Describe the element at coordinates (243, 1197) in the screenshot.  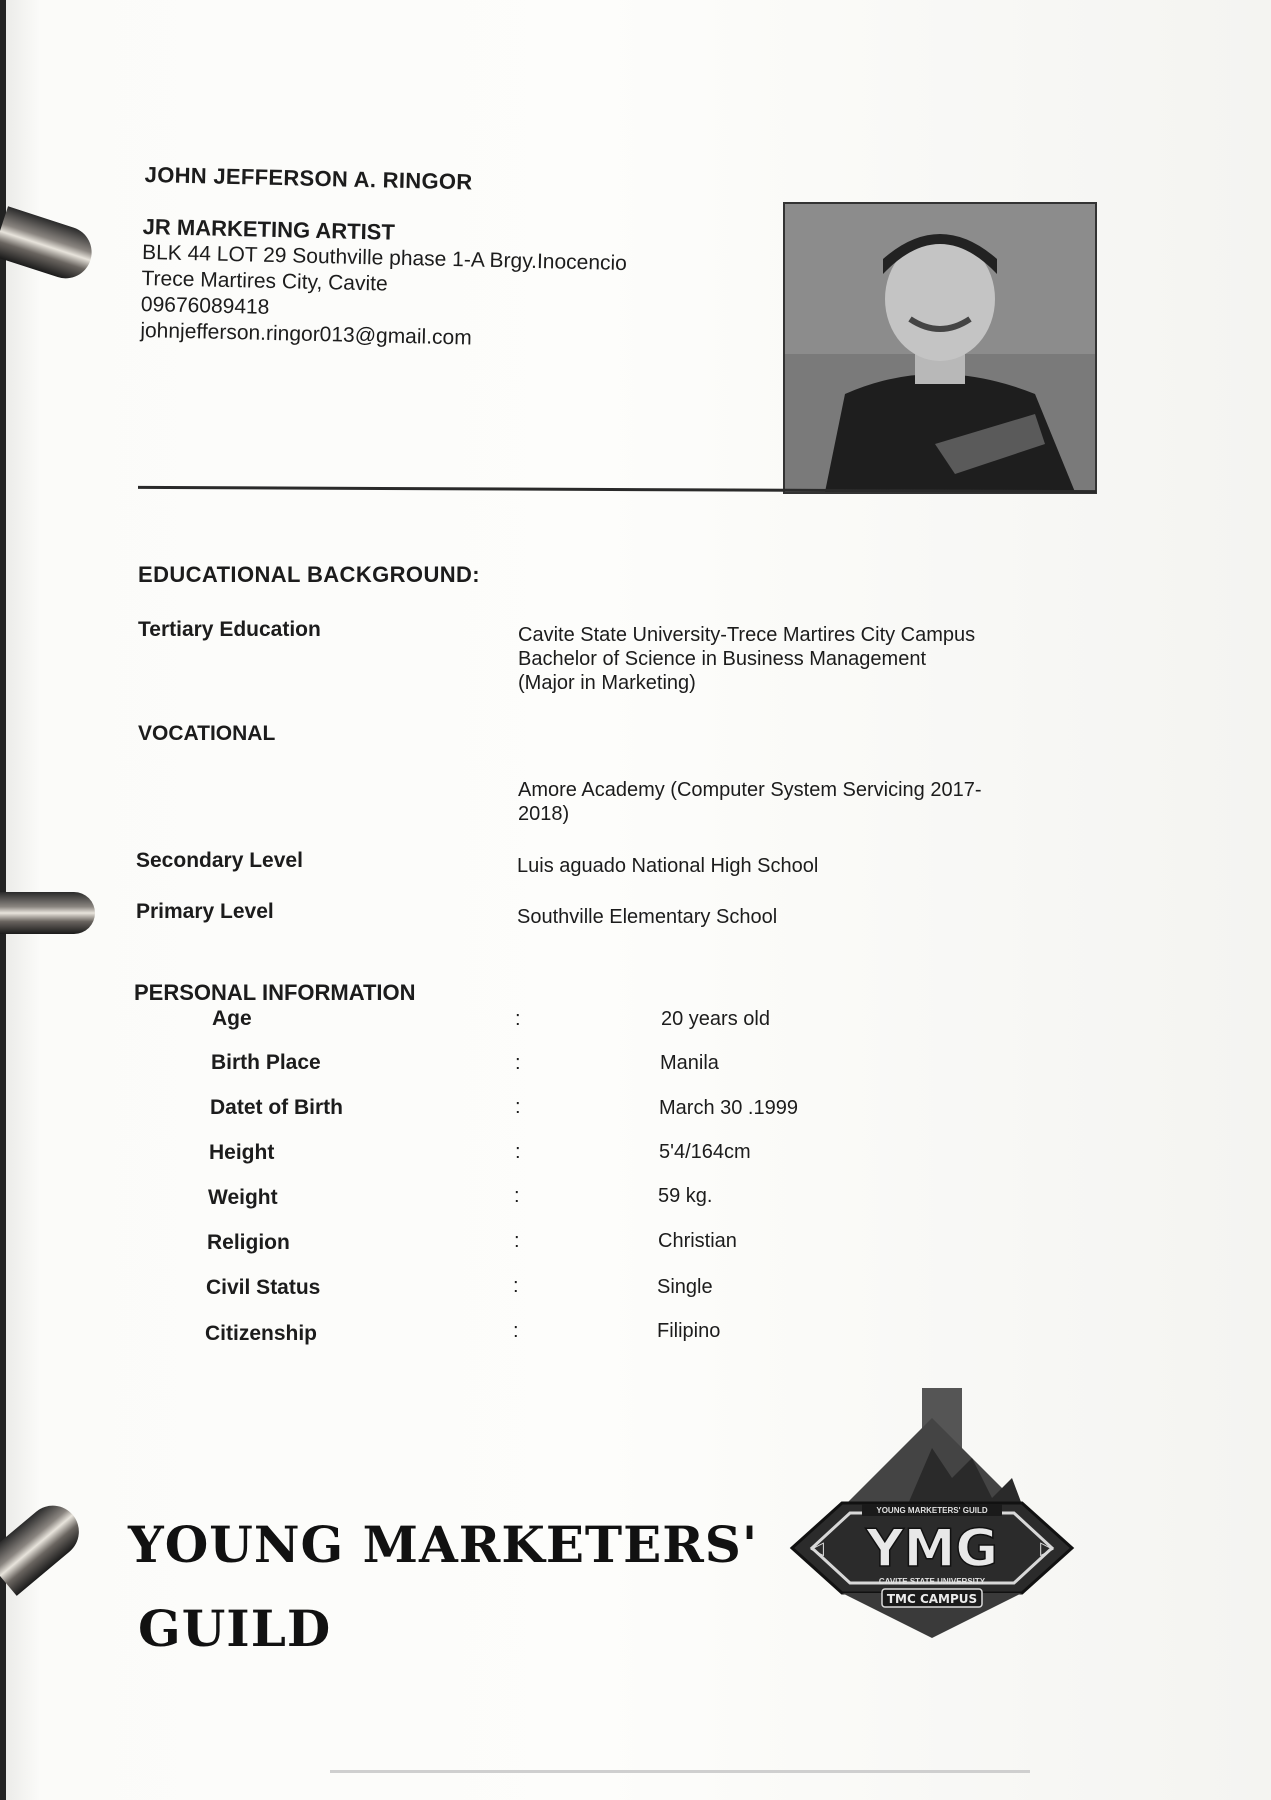
I see `weight-label: Weight` at that location.